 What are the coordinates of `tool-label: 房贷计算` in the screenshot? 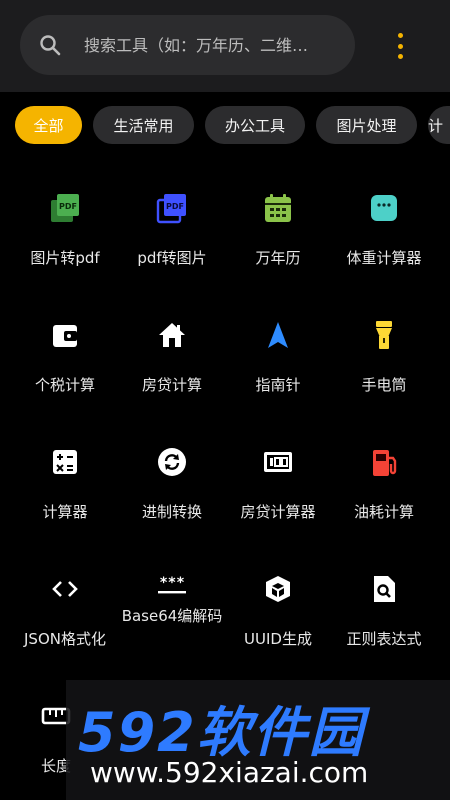 It's located at (171, 385).